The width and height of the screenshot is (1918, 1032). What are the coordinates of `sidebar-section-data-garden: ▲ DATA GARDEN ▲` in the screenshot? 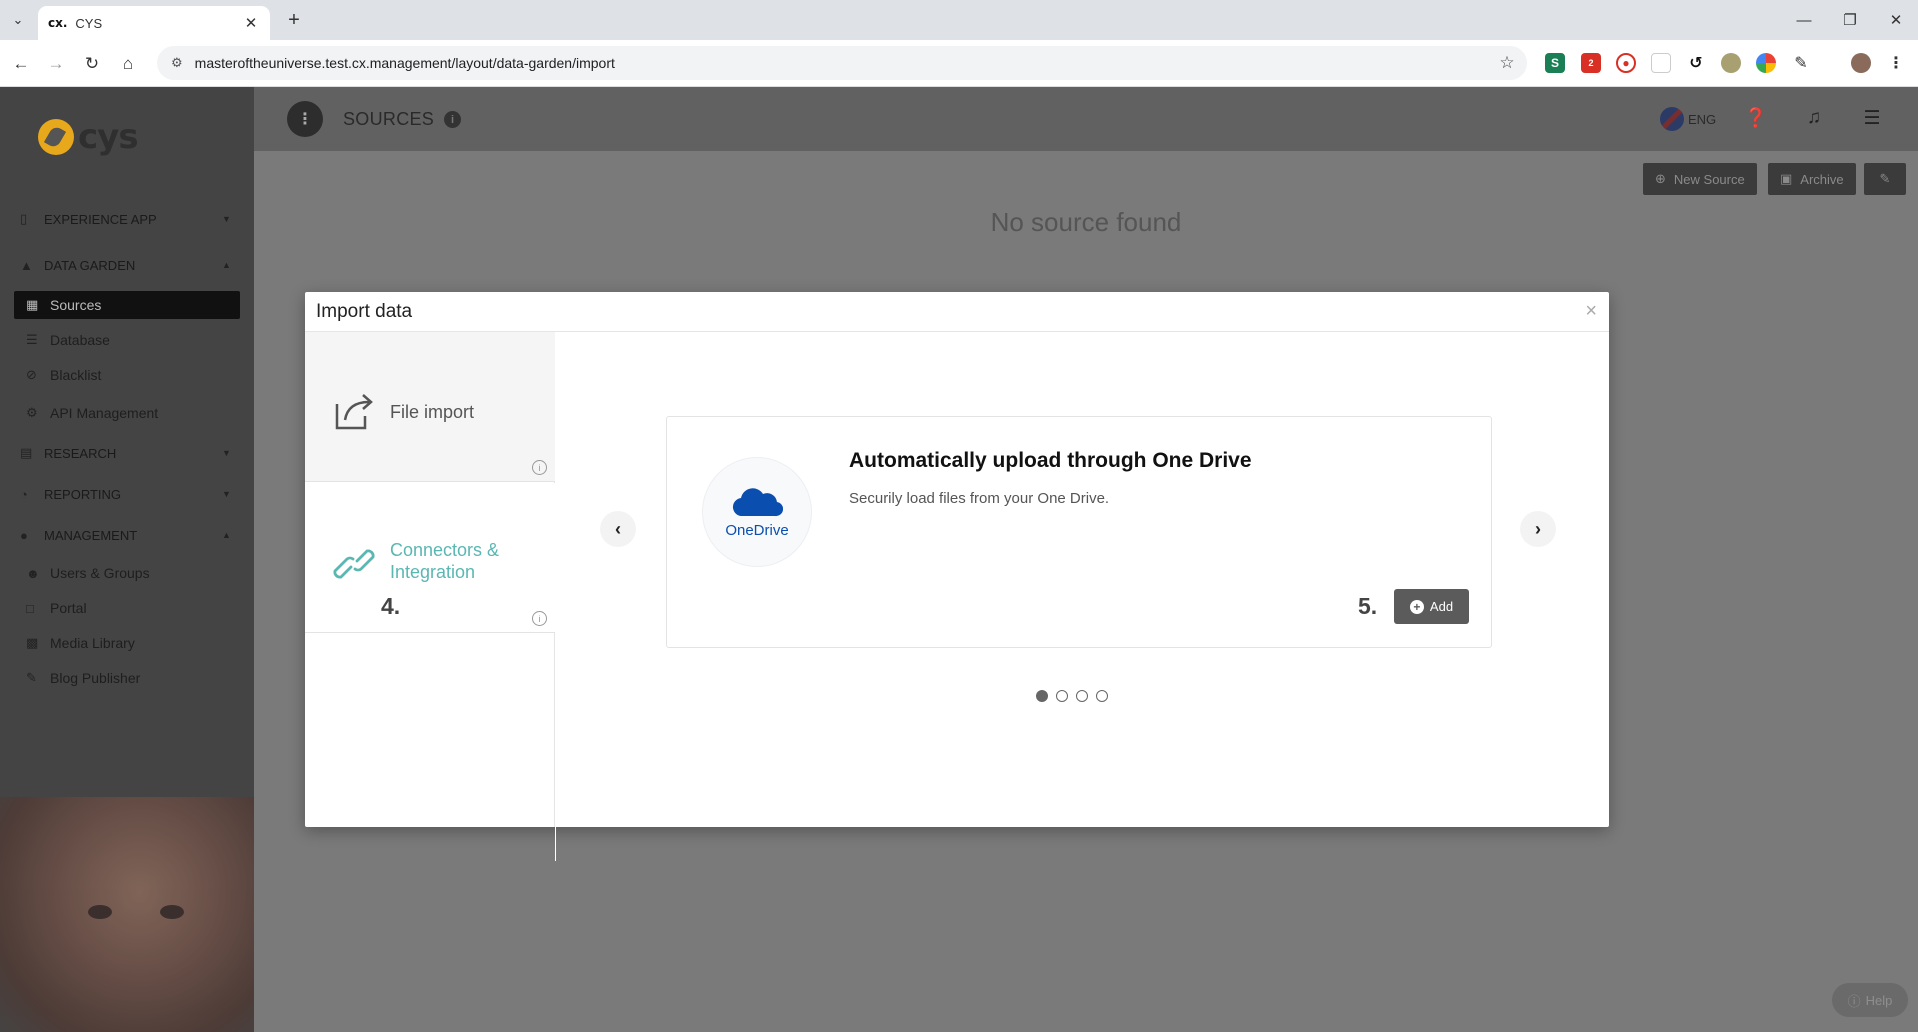 It's located at (128, 265).